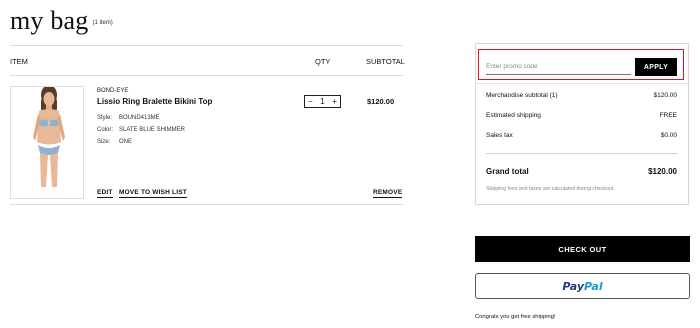  I want to click on attr-label-size: Size:, so click(104, 142).